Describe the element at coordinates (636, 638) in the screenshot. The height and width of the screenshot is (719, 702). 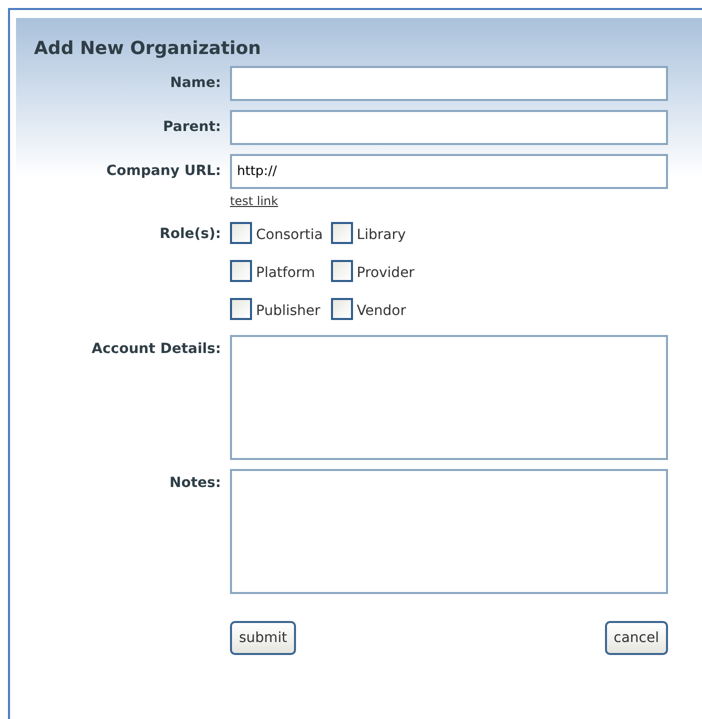
I see `cancel-button: cancel` at that location.